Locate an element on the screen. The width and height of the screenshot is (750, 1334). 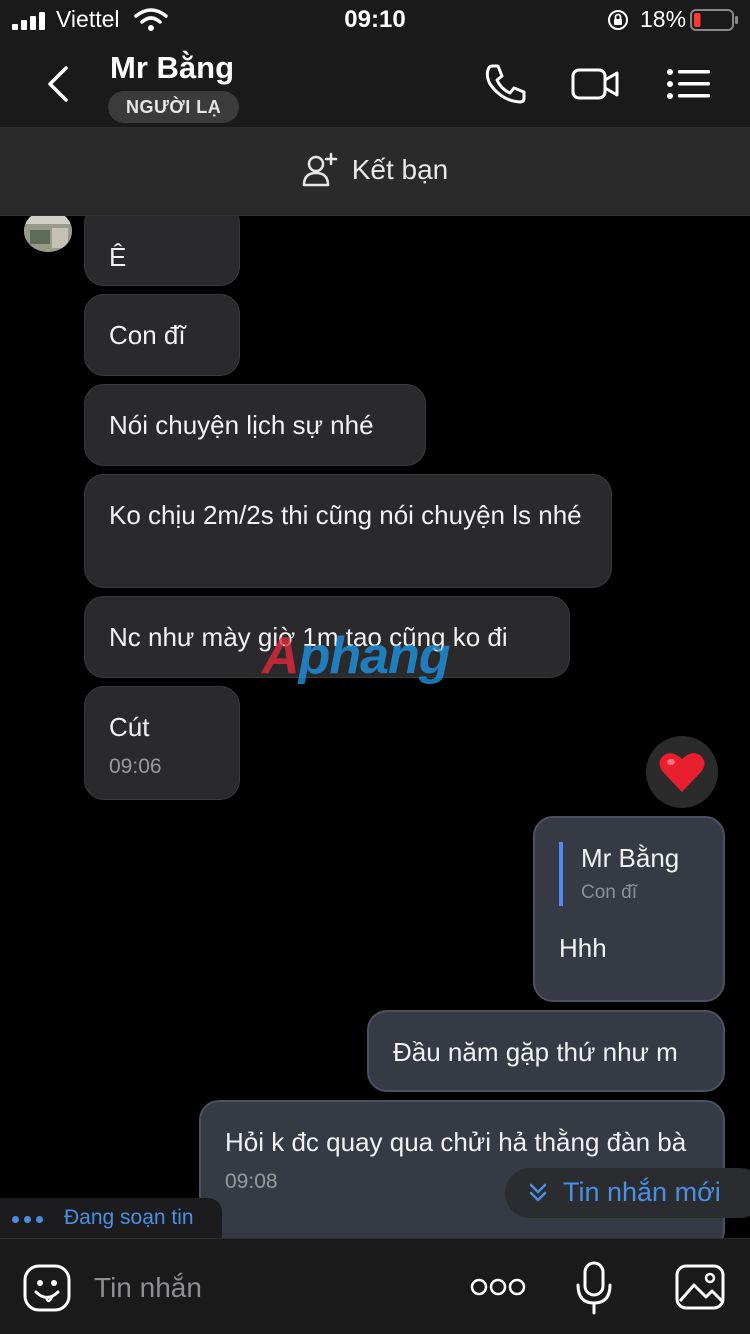
heart-reaction is located at coordinates (682, 772).